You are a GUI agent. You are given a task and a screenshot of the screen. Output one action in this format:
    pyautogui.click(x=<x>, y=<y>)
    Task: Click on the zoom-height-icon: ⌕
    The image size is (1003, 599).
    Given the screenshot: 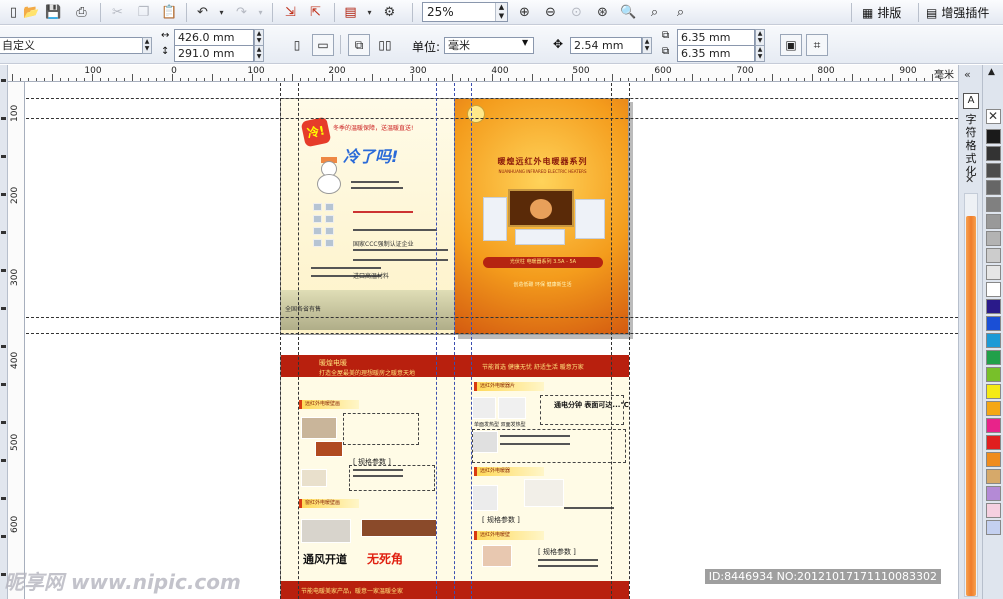 What is the action you would take?
    pyautogui.click(x=680, y=12)
    